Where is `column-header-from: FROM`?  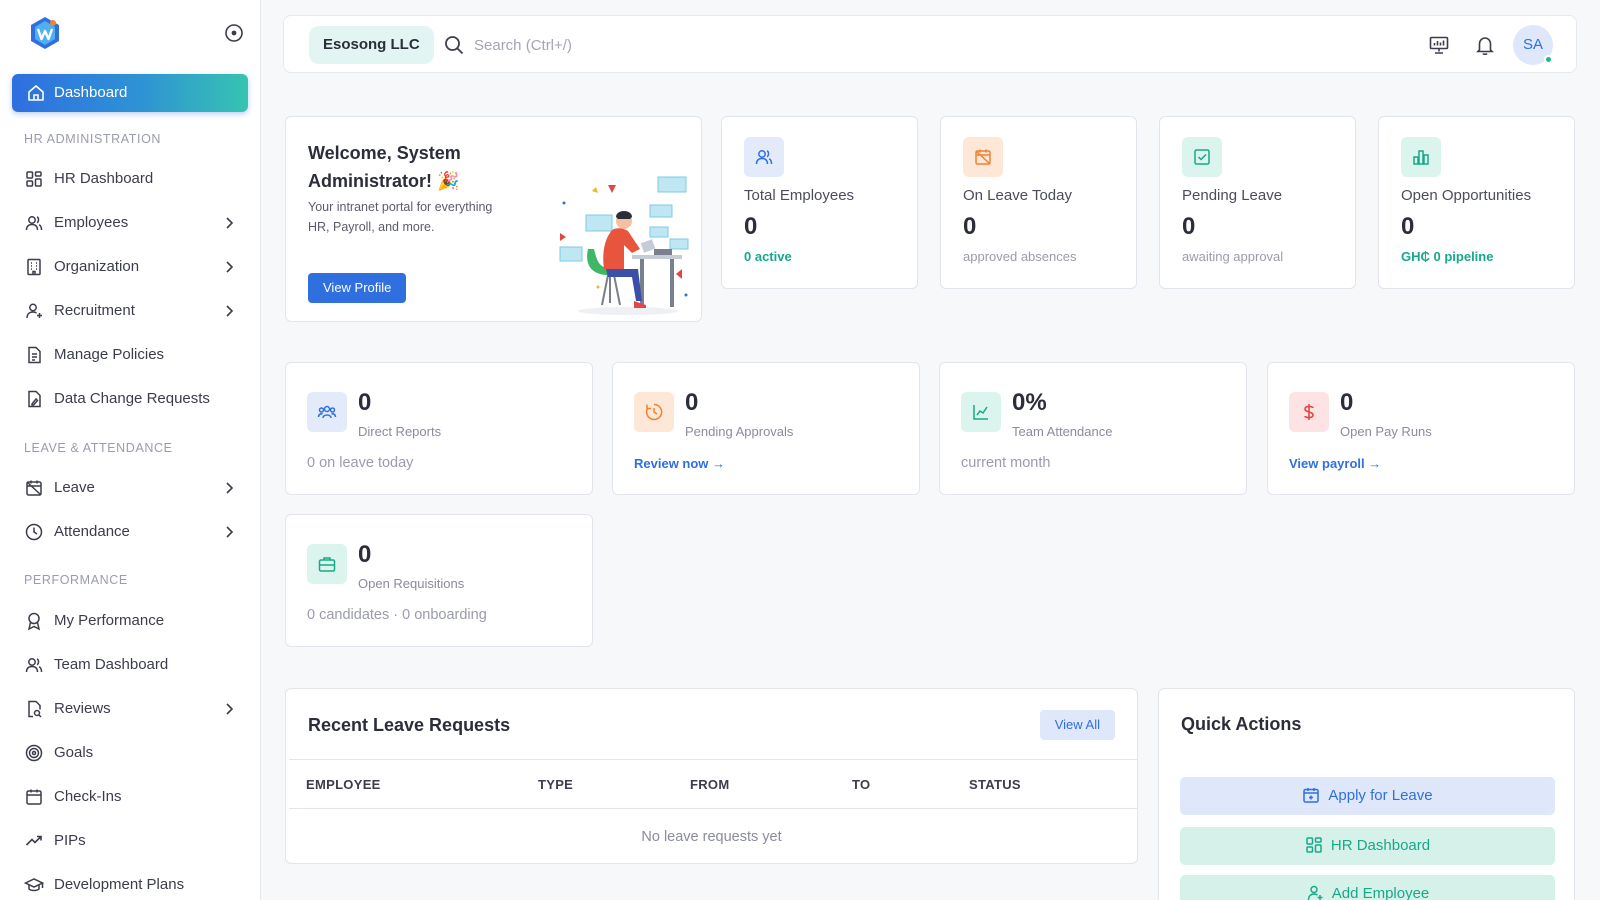 column-header-from: FROM is located at coordinates (709, 784).